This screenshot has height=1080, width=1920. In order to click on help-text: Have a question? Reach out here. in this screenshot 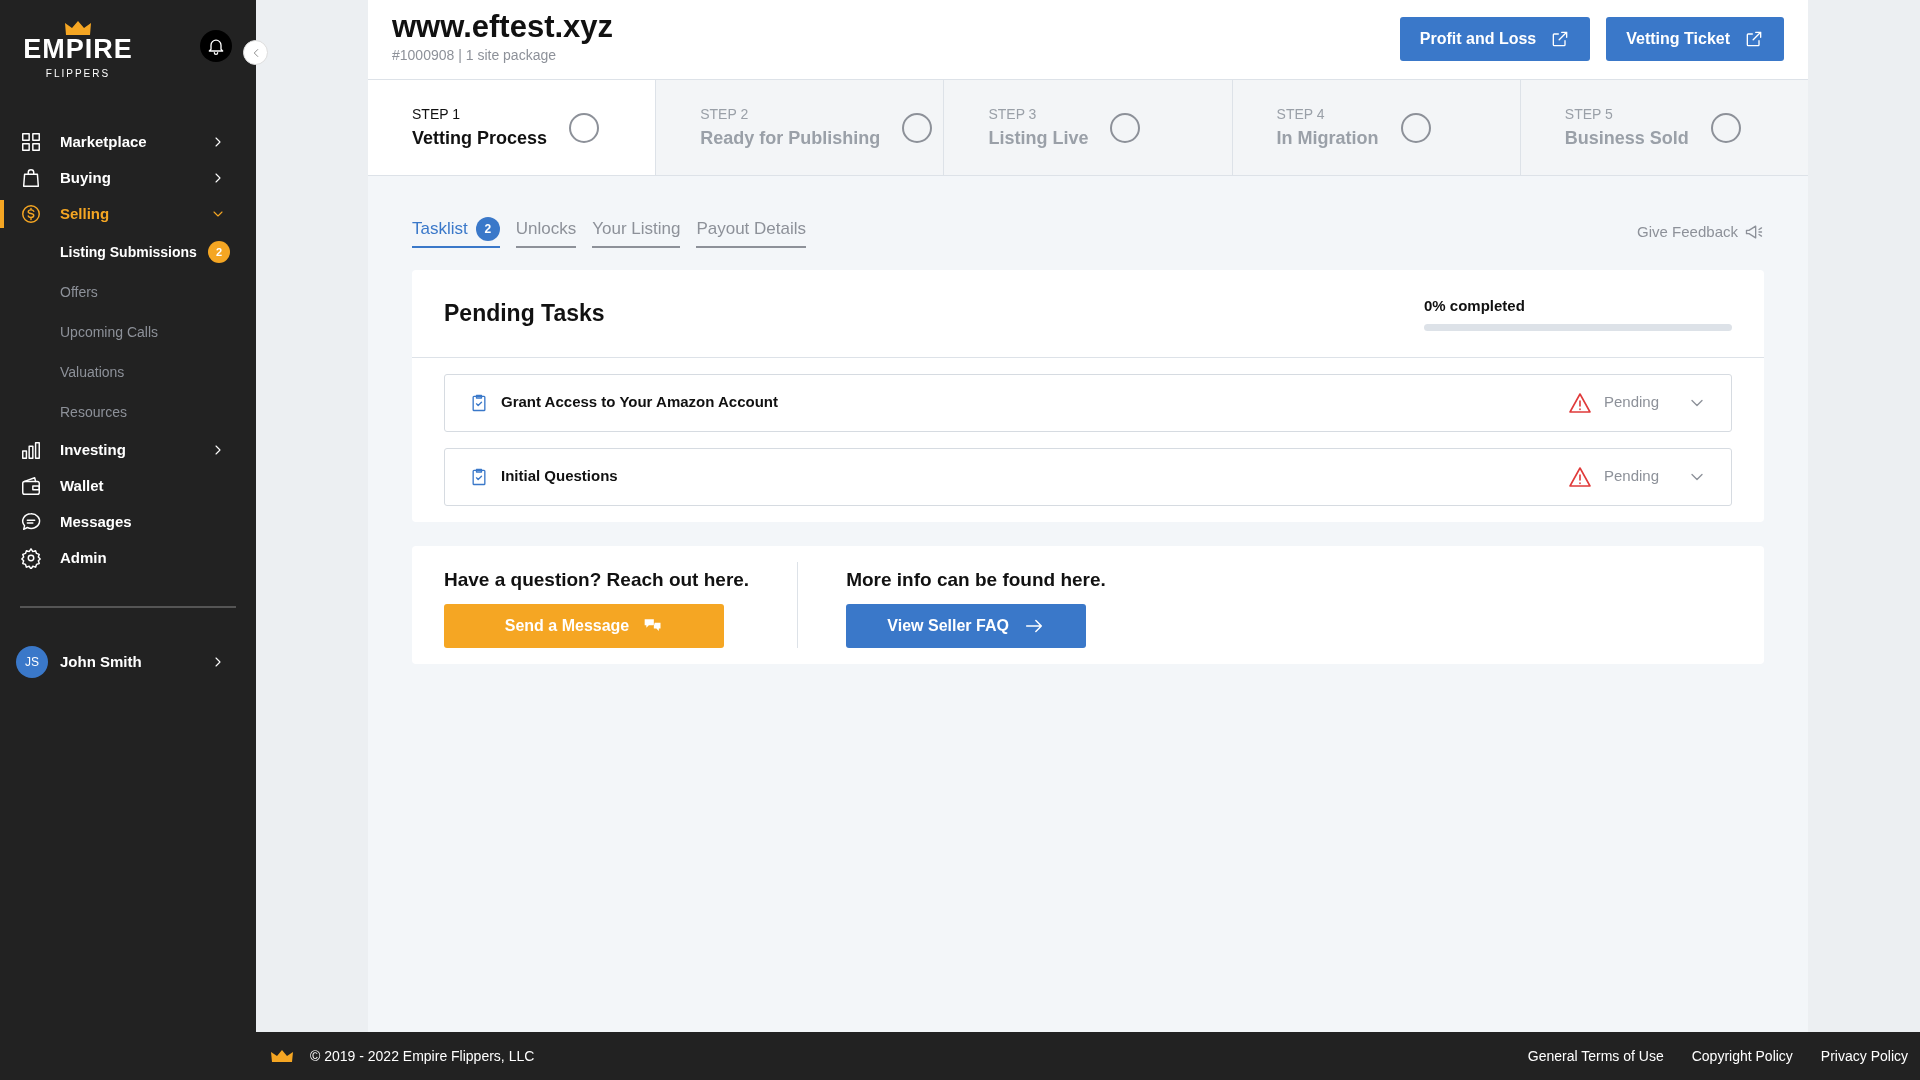, I will do `click(597, 579)`.